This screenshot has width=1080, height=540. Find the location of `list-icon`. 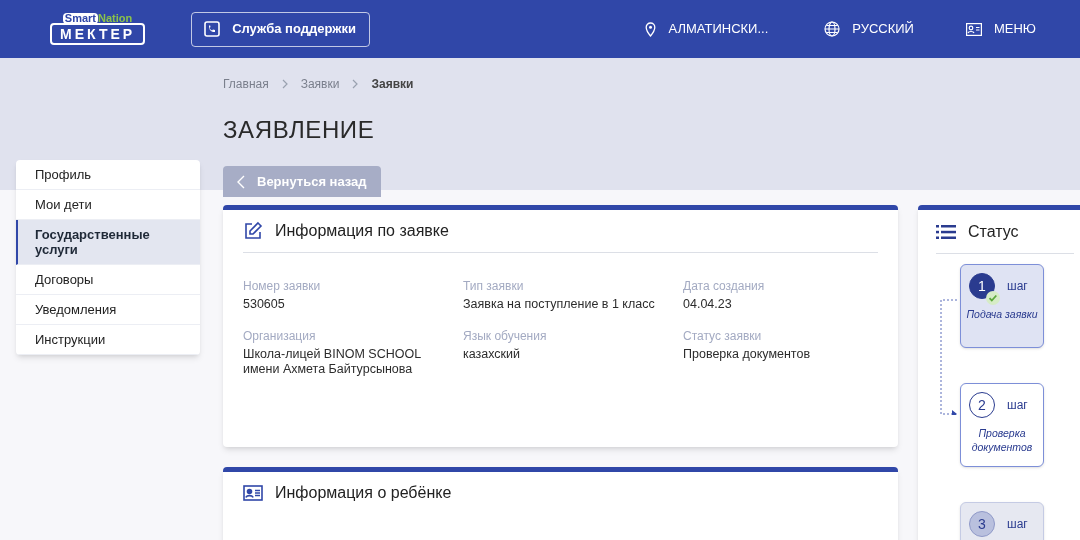

list-icon is located at coordinates (946, 231).